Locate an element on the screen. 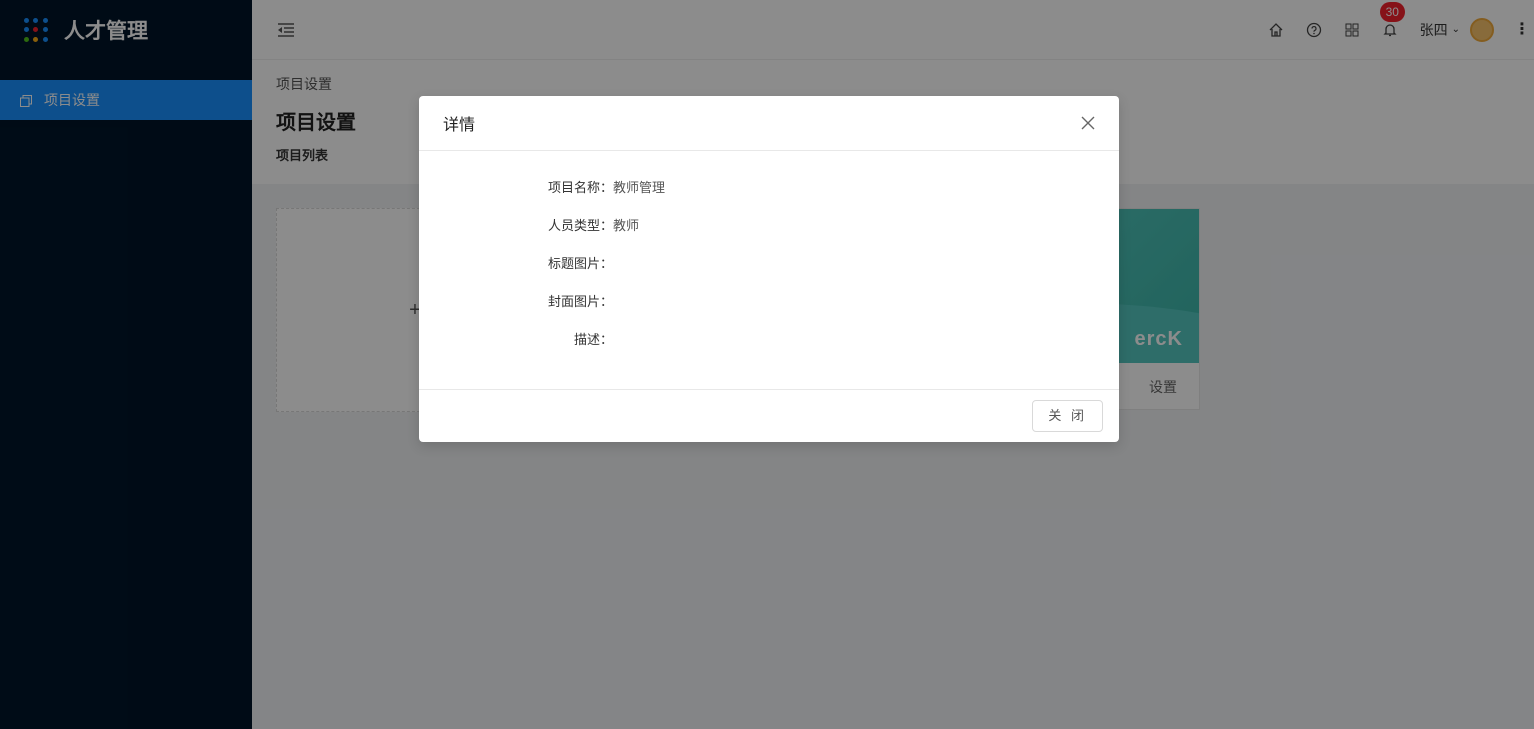  modal-body: 项目名称： 教师管理 人员类型： 教师 标题图片： 封面图片： 描述： is located at coordinates (769, 270).